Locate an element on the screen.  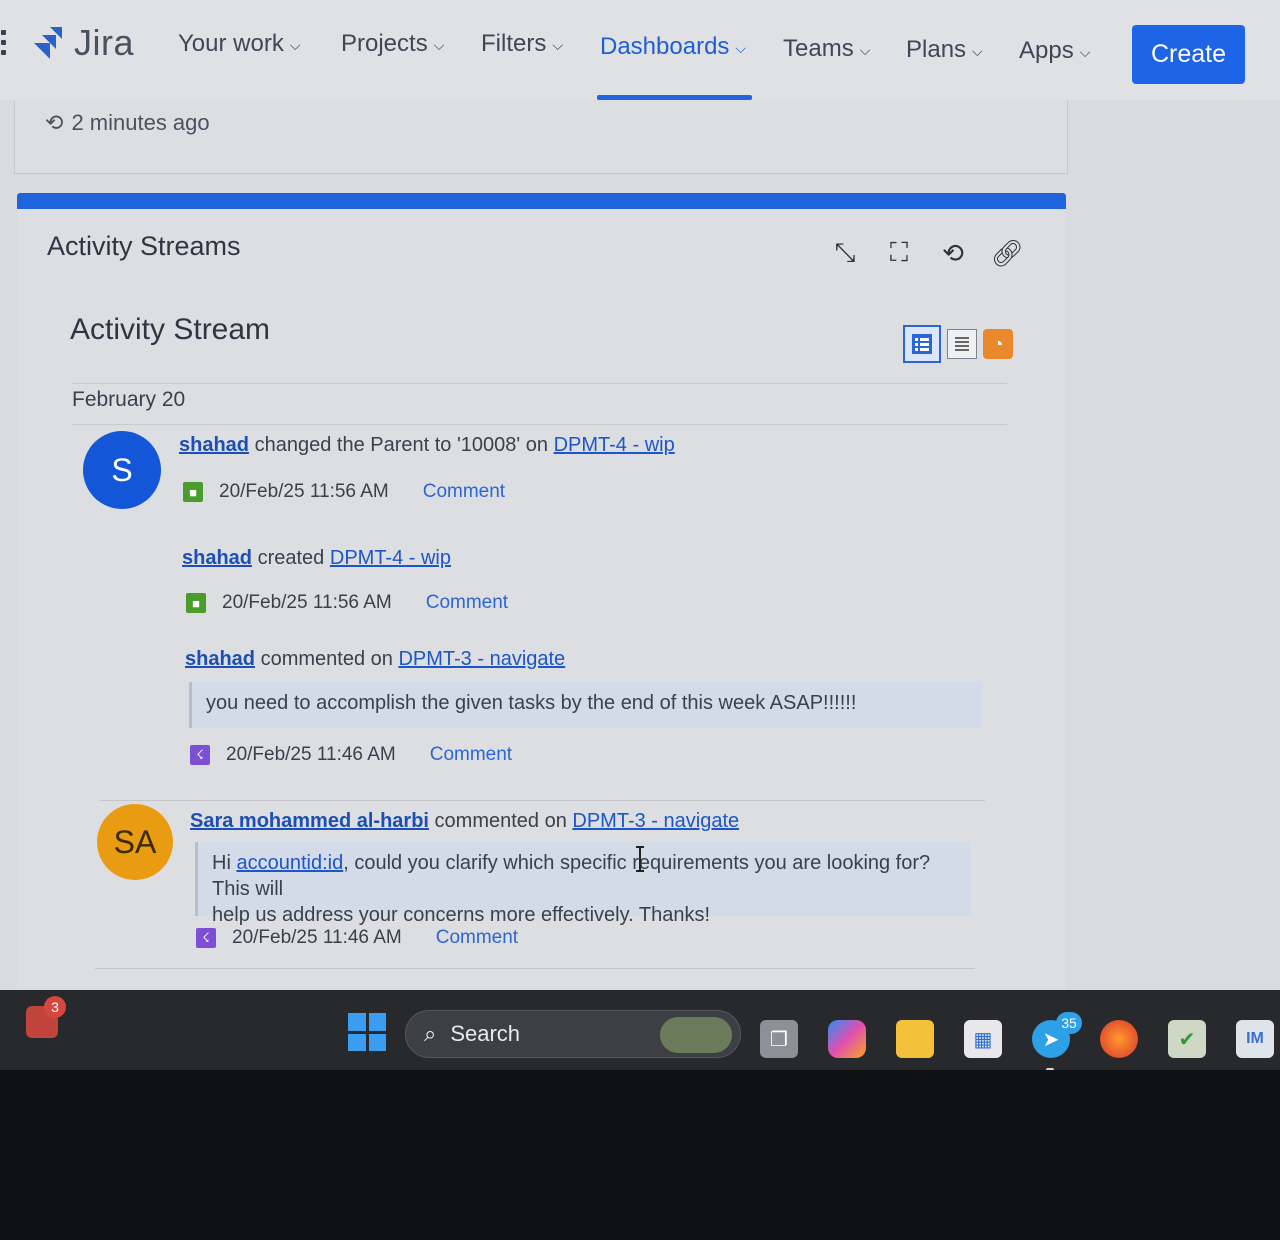
avatar: S is located at coordinates (122, 470).